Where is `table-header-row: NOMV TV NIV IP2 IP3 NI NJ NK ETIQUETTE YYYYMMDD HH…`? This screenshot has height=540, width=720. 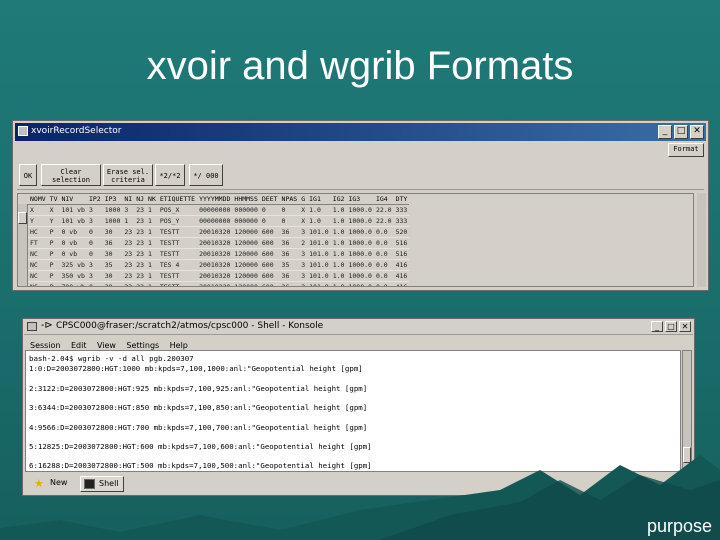 table-header-row: NOMV TV NIV IP2 IP3 NI NJ NK ETIQUETTE YYYYMMDD HH… is located at coordinates (219, 199).